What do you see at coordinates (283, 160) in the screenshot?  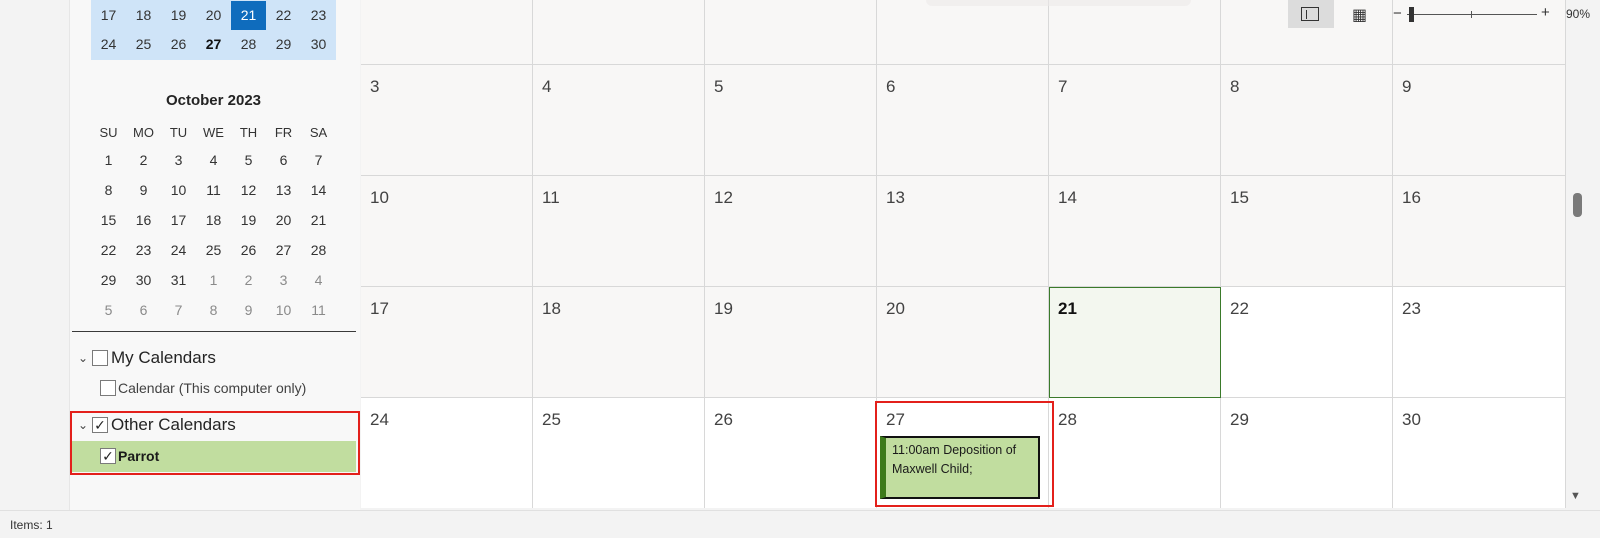 I see `mini-day: 6` at bounding box center [283, 160].